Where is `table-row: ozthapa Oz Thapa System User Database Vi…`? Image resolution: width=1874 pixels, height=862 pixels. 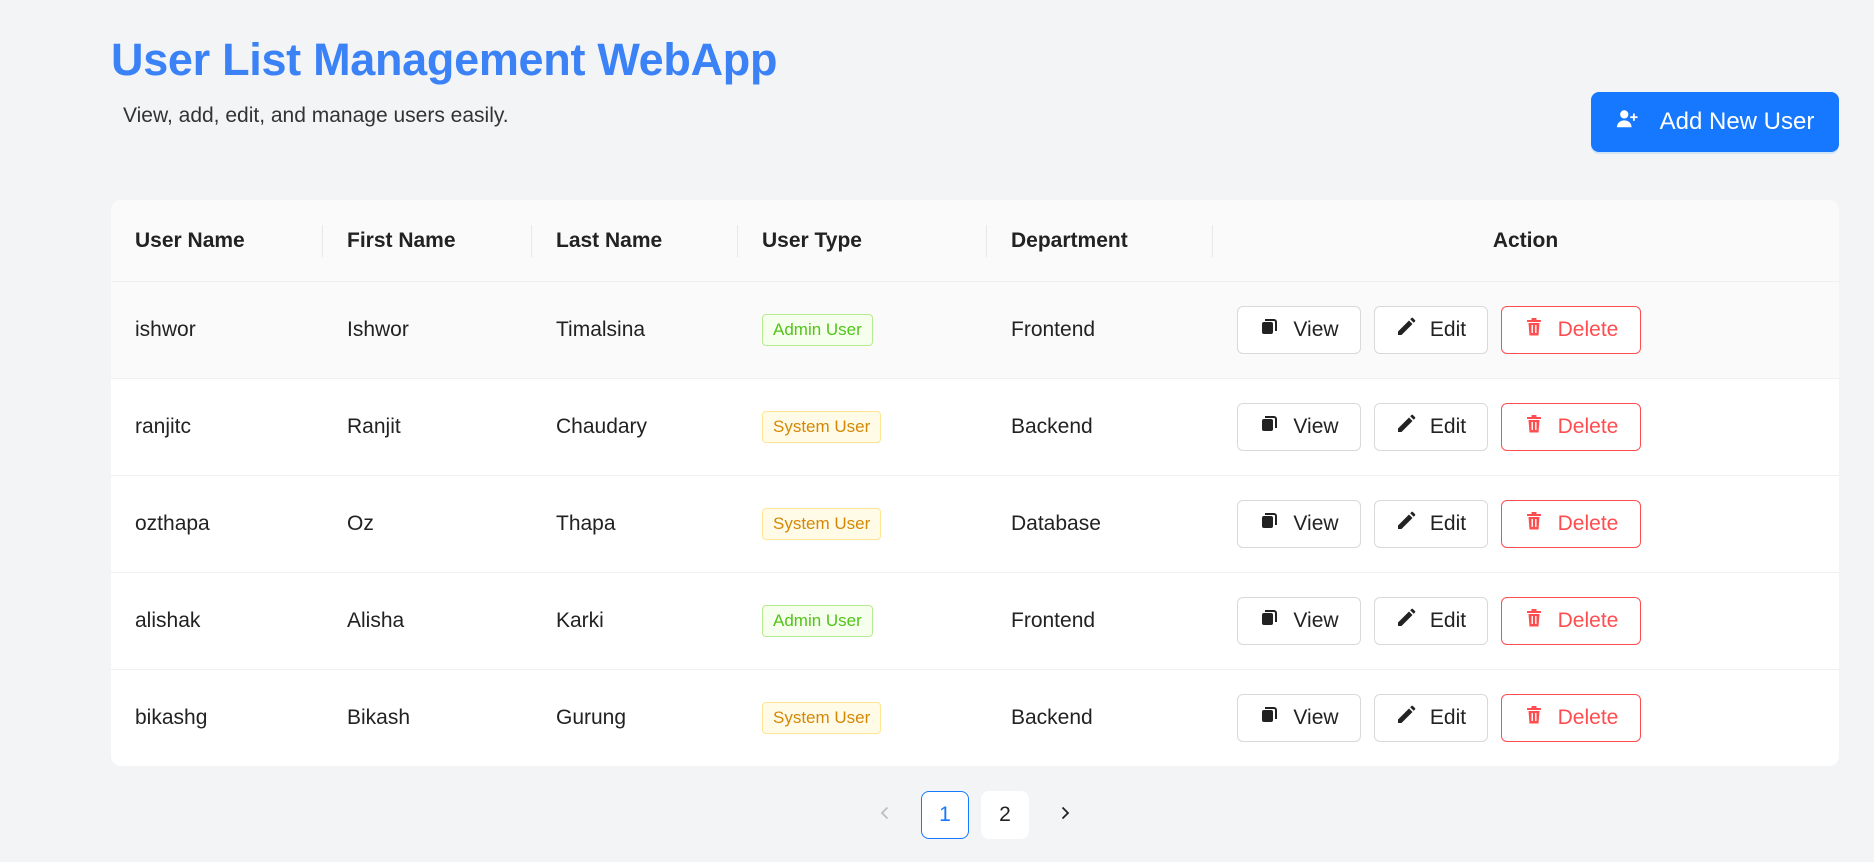
table-row: ozthapa Oz Thapa System User Database Vi… is located at coordinates (975, 524).